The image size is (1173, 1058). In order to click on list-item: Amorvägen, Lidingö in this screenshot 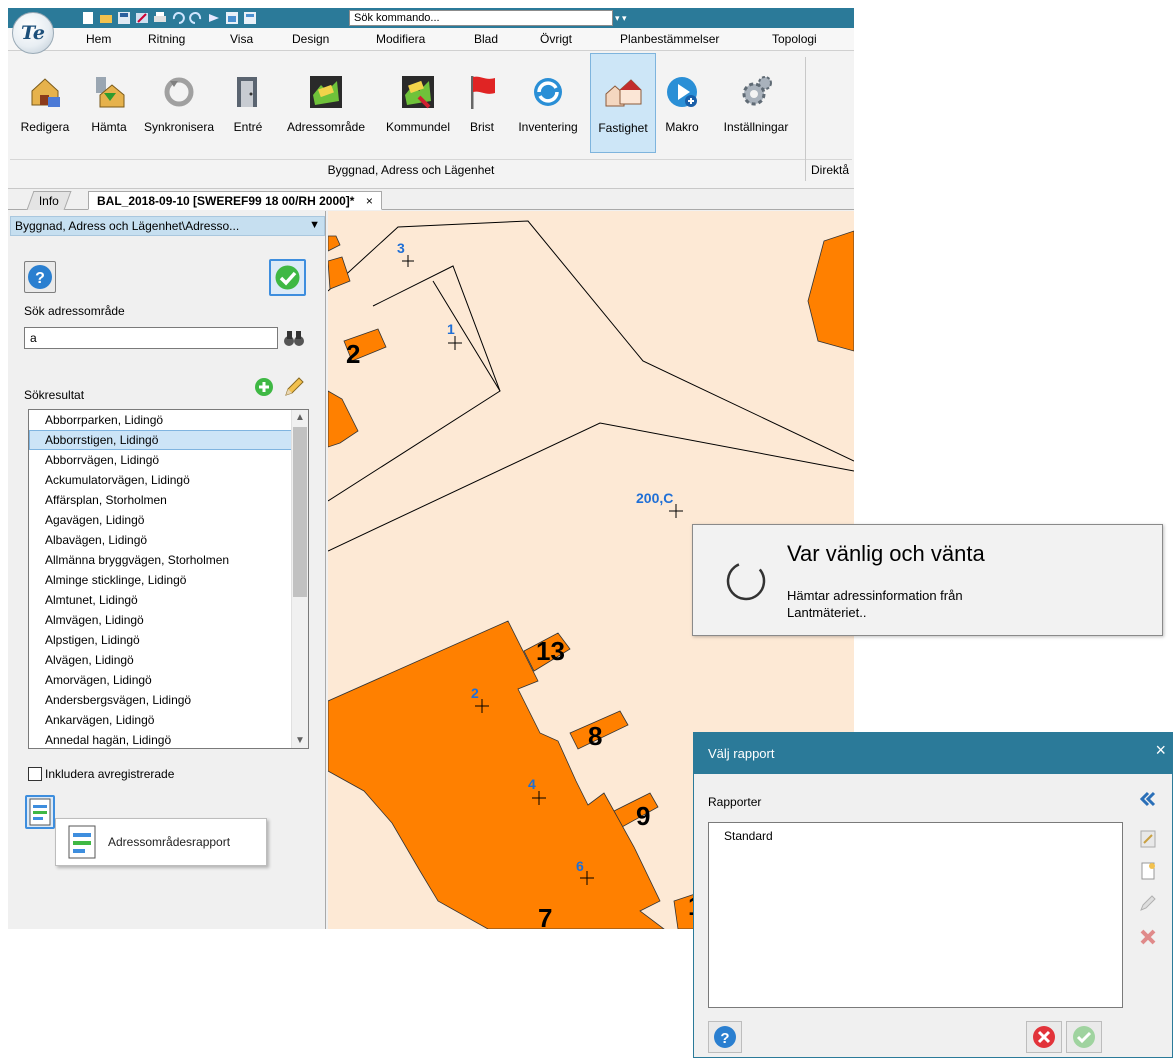, I will do `click(168, 680)`.